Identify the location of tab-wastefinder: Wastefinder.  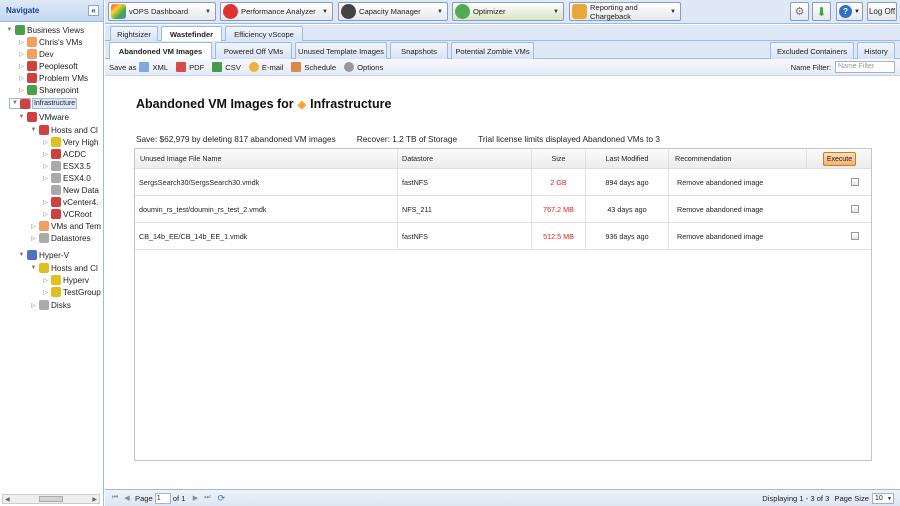
(191, 34).